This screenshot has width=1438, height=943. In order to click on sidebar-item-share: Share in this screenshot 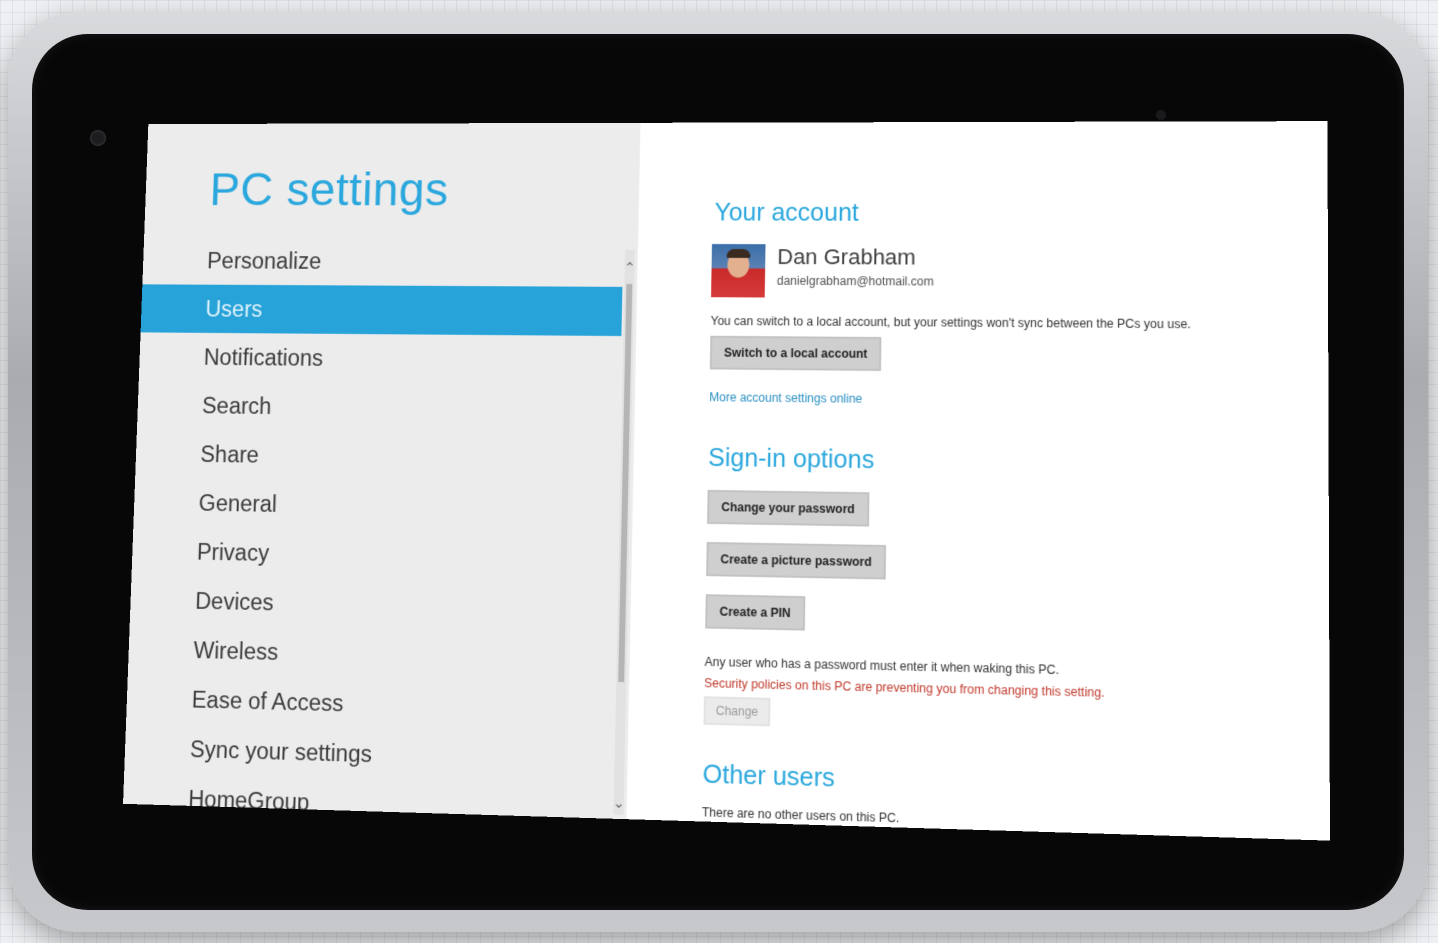, I will do `click(377, 457)`.